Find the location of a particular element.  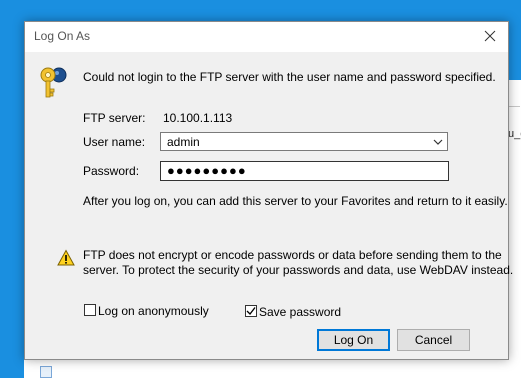

keys-icon is located at coordinates (53, 82).